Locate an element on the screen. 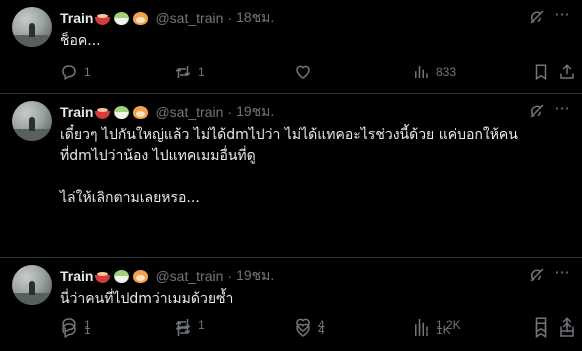  tweet-header: Train @sat_train · 18ชม. is located at coordinates (315, 18).